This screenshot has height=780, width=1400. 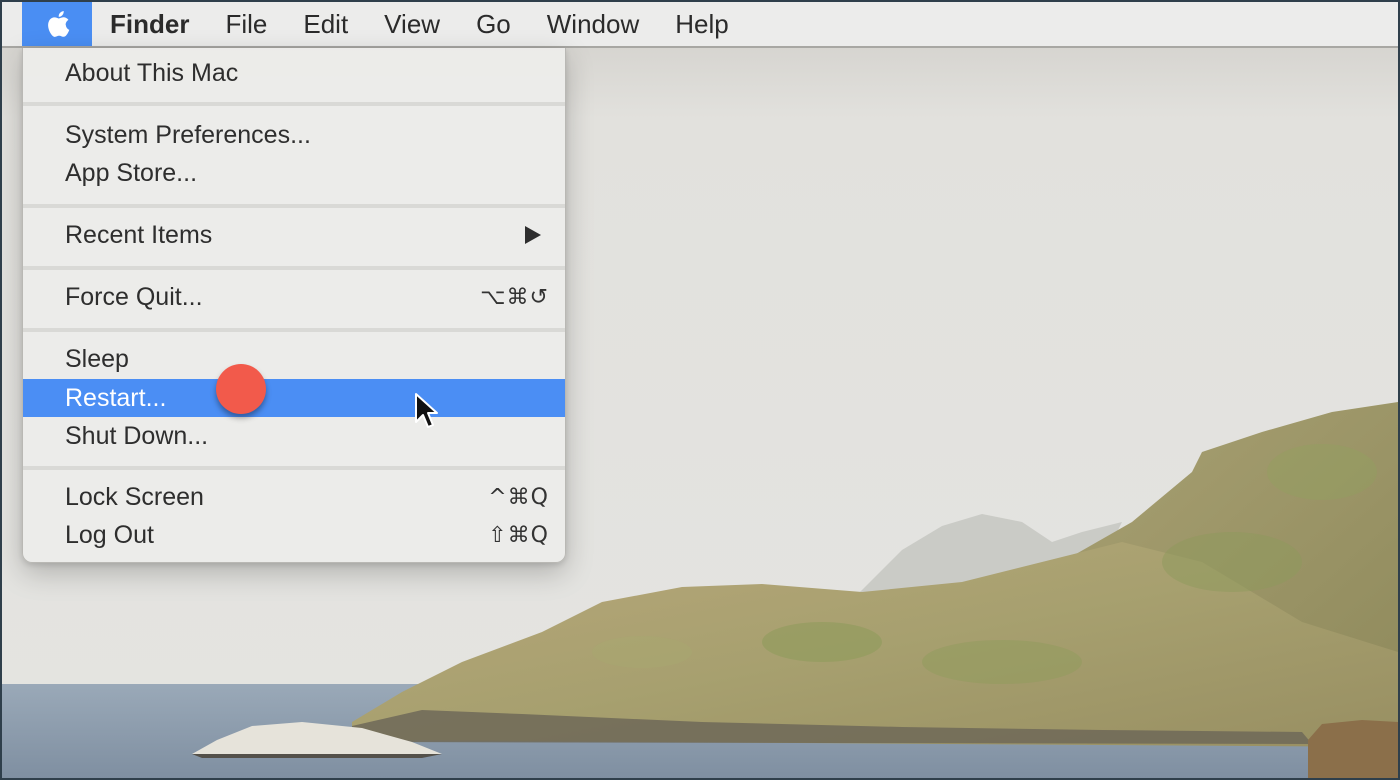 I want to click on menu-edit: Edit, so click(x=325, y=24).